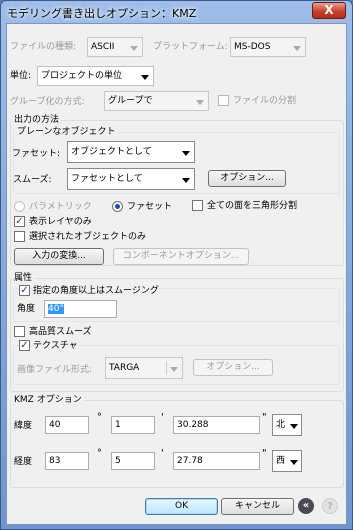 Image resolution: width=353 pixels, height=530 pixels. What do you see at coordinates (124, 368) in the screenshot?
I see `image-format-value: TARGA` at bounding box center [124, 368].